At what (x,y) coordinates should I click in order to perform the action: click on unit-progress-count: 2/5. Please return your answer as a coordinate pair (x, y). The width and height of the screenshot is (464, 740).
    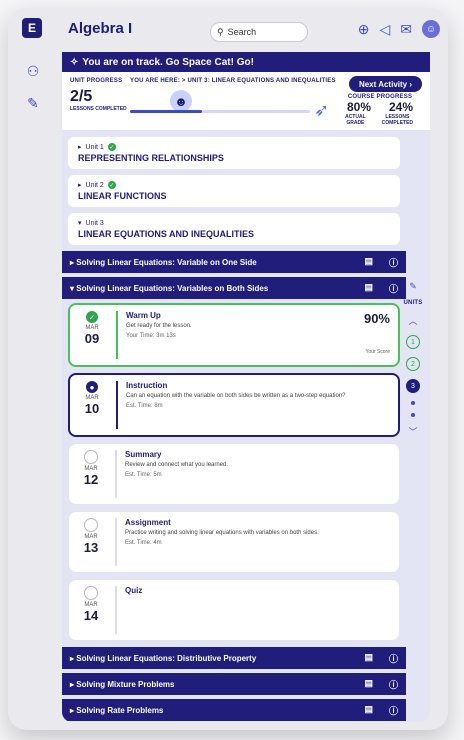
    Looking at the image, I should click on (81, 96).